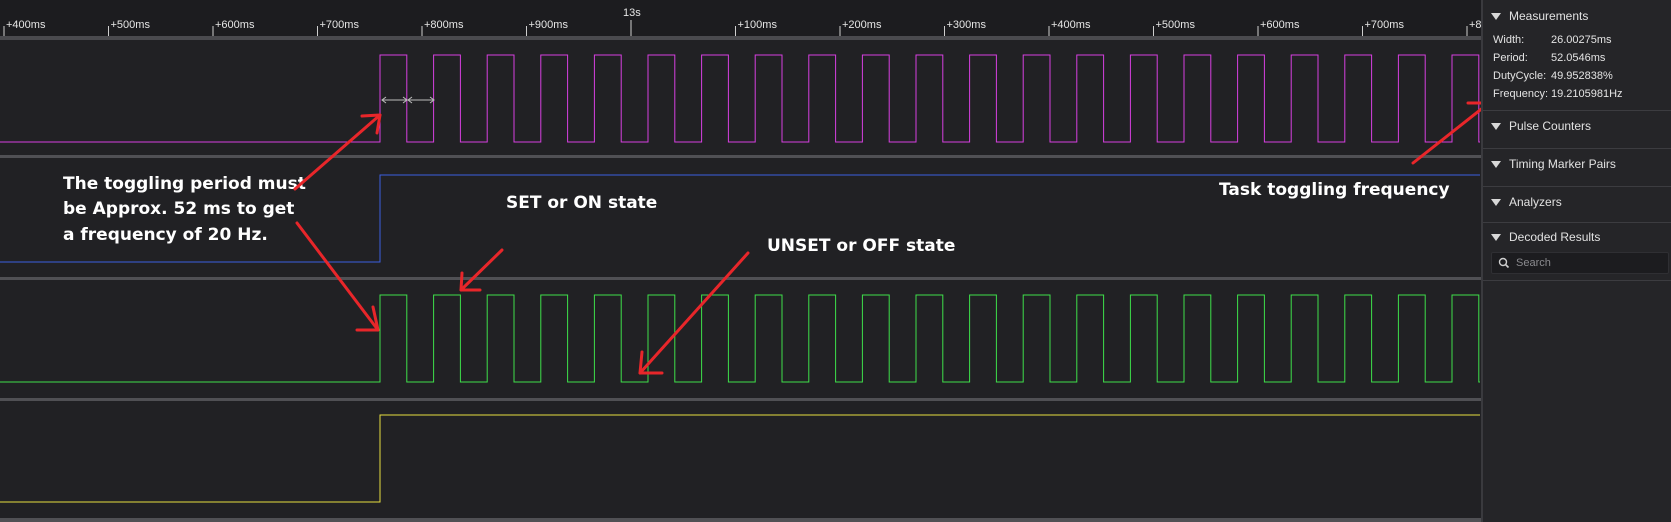  Describe the element at coordinates (861, 246) in the screenshot. I see `unset-state-label: UNSET or OFF state` at that location.